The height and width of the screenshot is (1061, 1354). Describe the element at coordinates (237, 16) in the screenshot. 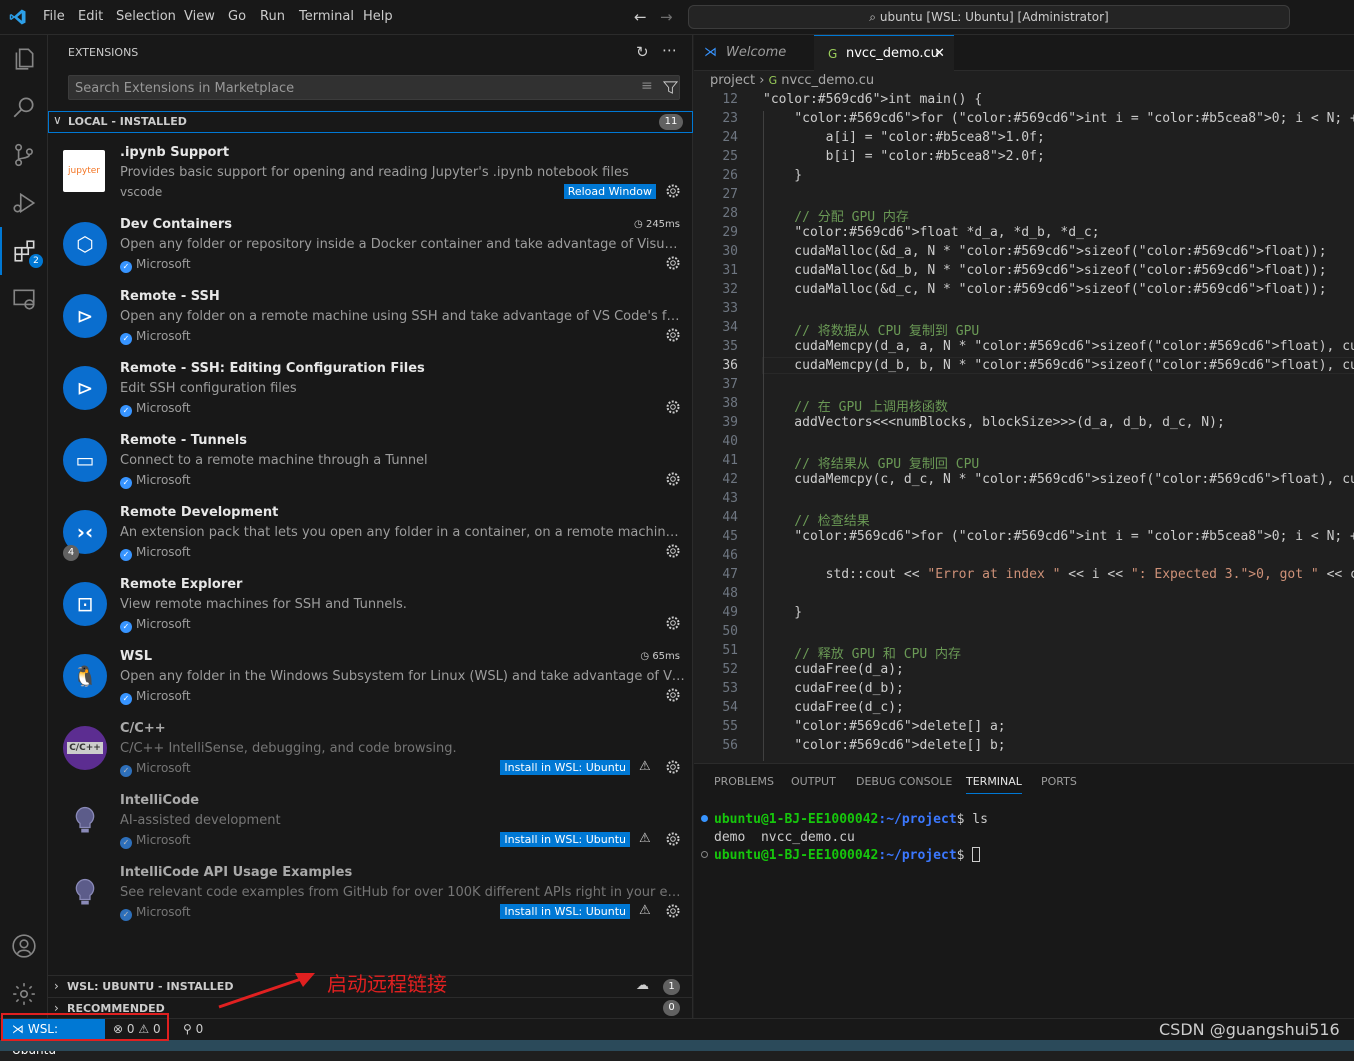

I see `menu-go: Go` at that location.